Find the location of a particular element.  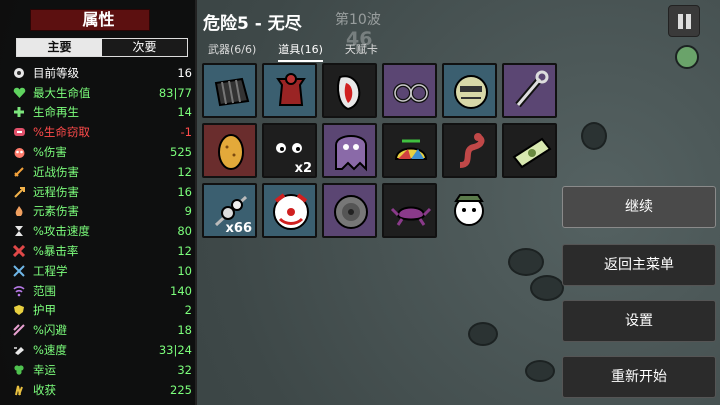

stat-value: 33|24 is located at coordinates (175, 350).